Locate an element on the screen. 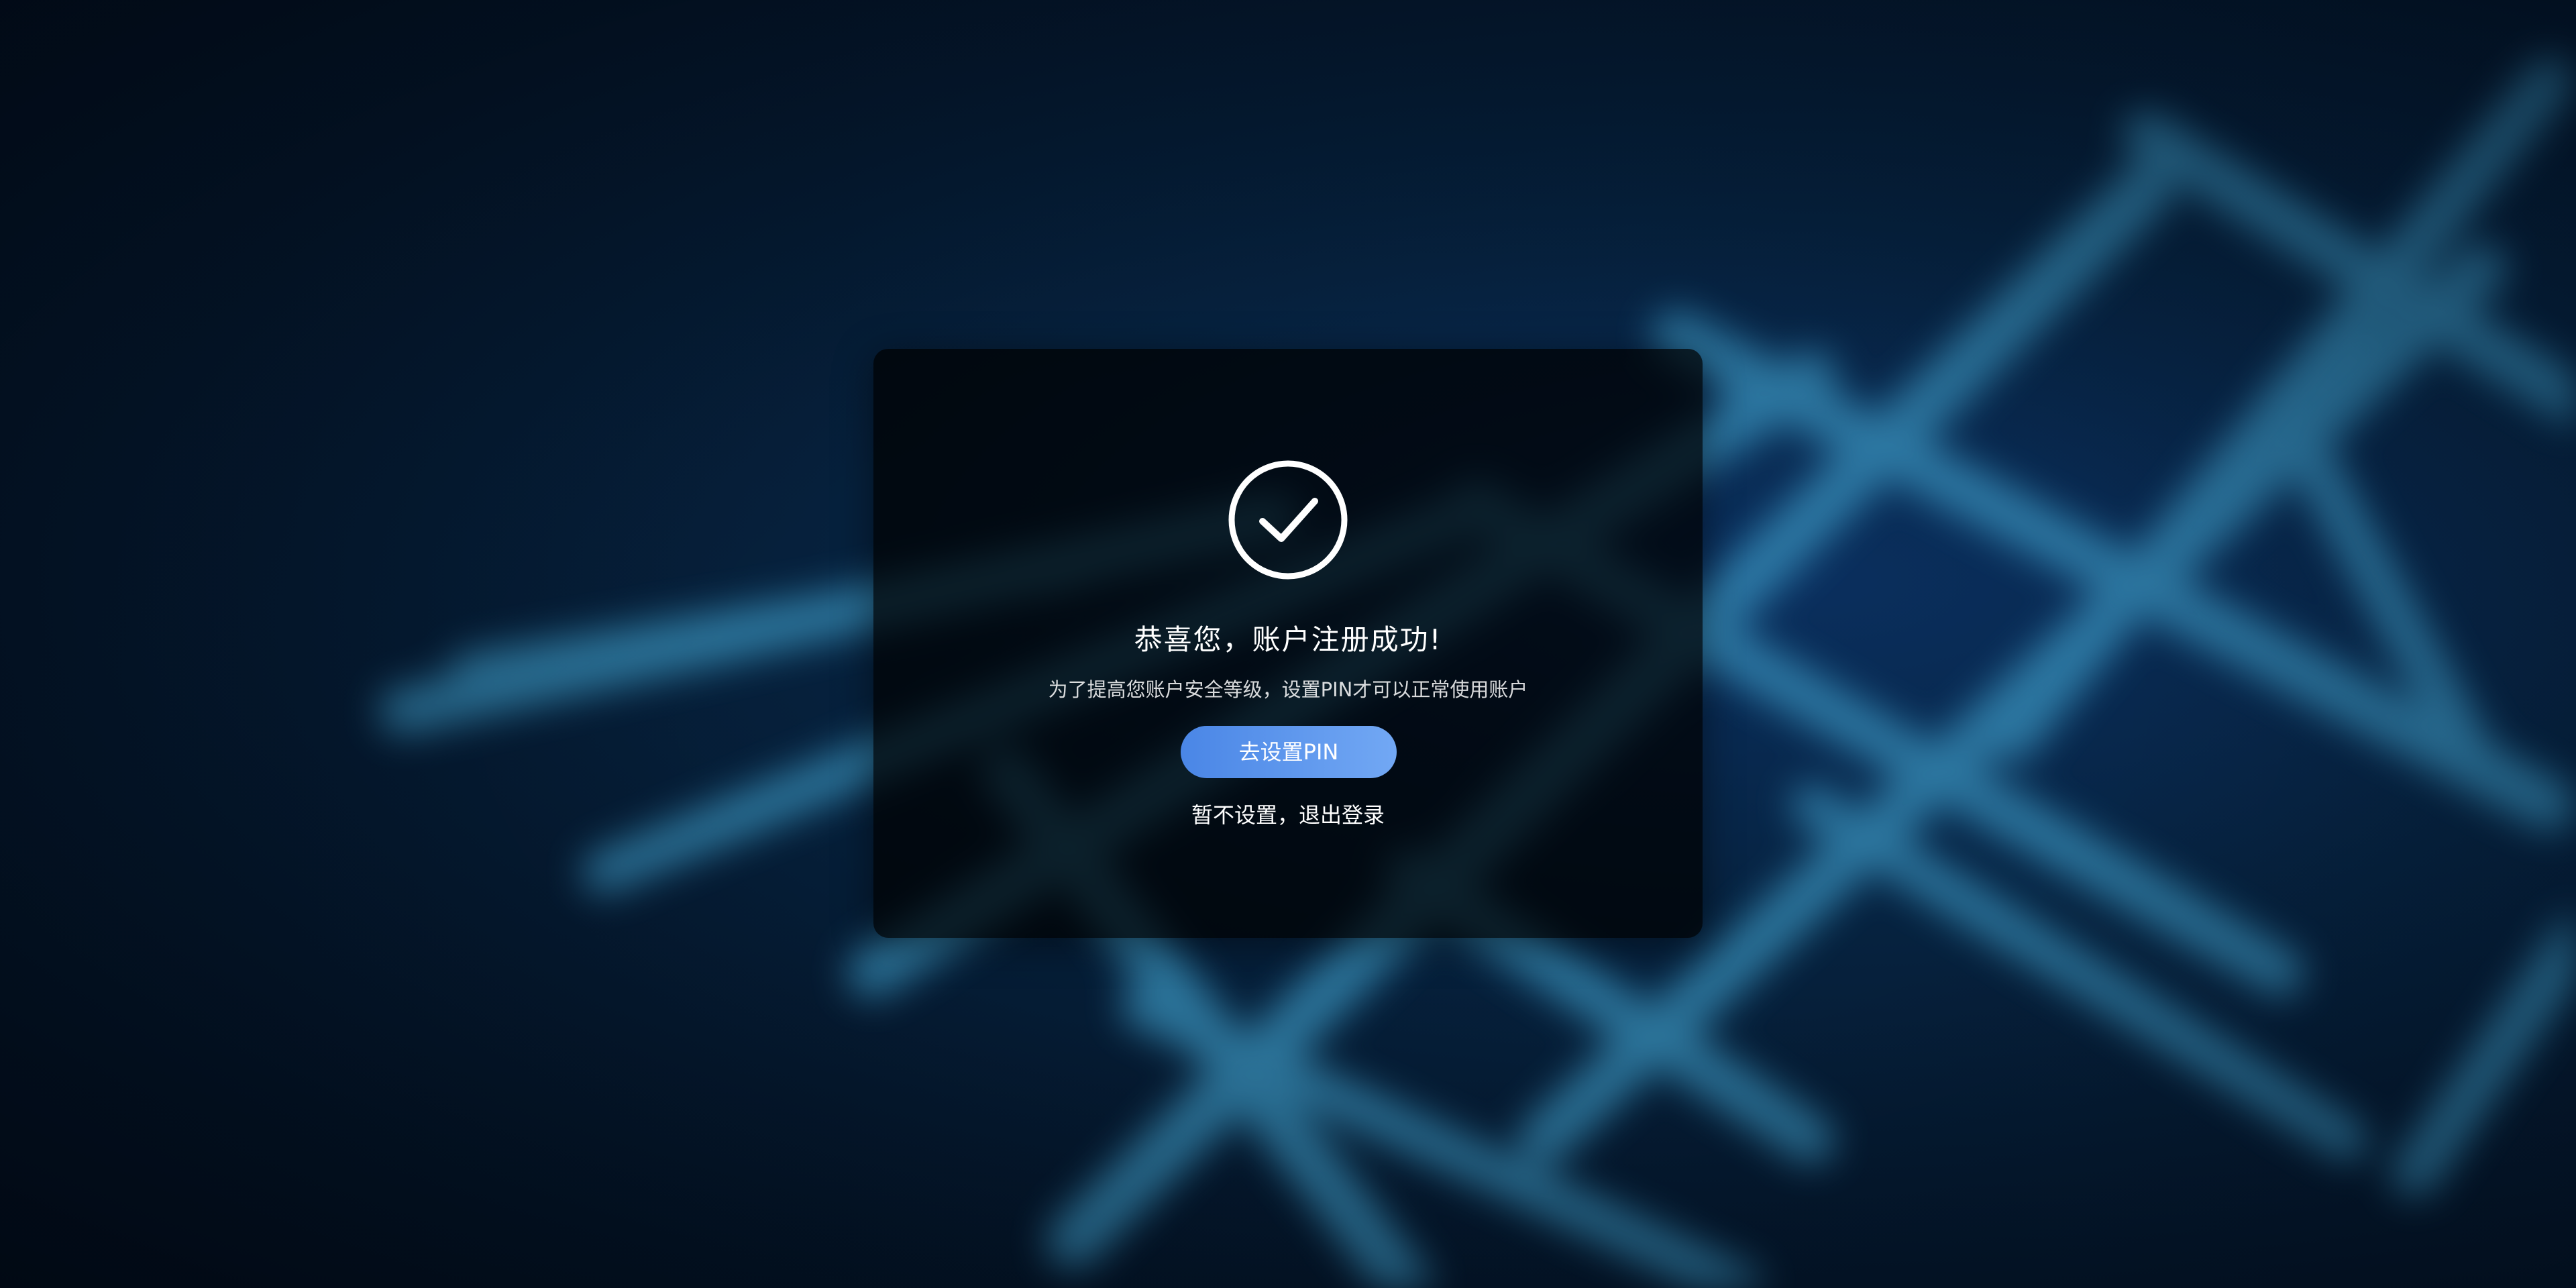  checkmark-circle-icon is located at coordinates (1288, 520).